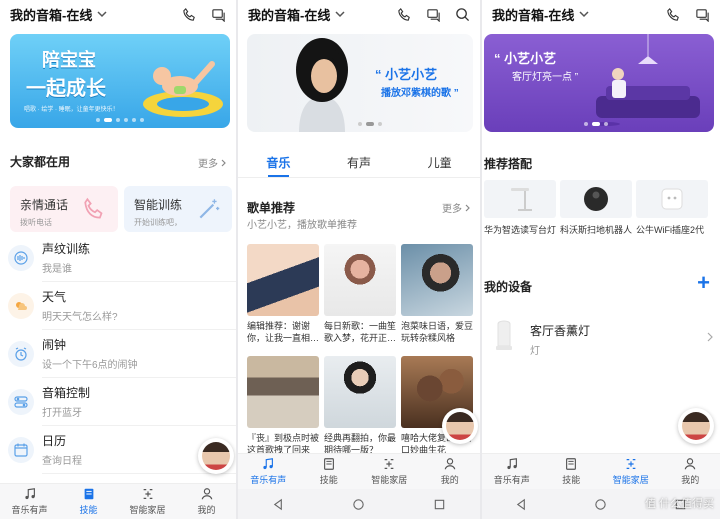  What do you see at coordinates (278, 163) in the screenshot?
I see `tab-music: 音乐` at bounding box center [278, 163].